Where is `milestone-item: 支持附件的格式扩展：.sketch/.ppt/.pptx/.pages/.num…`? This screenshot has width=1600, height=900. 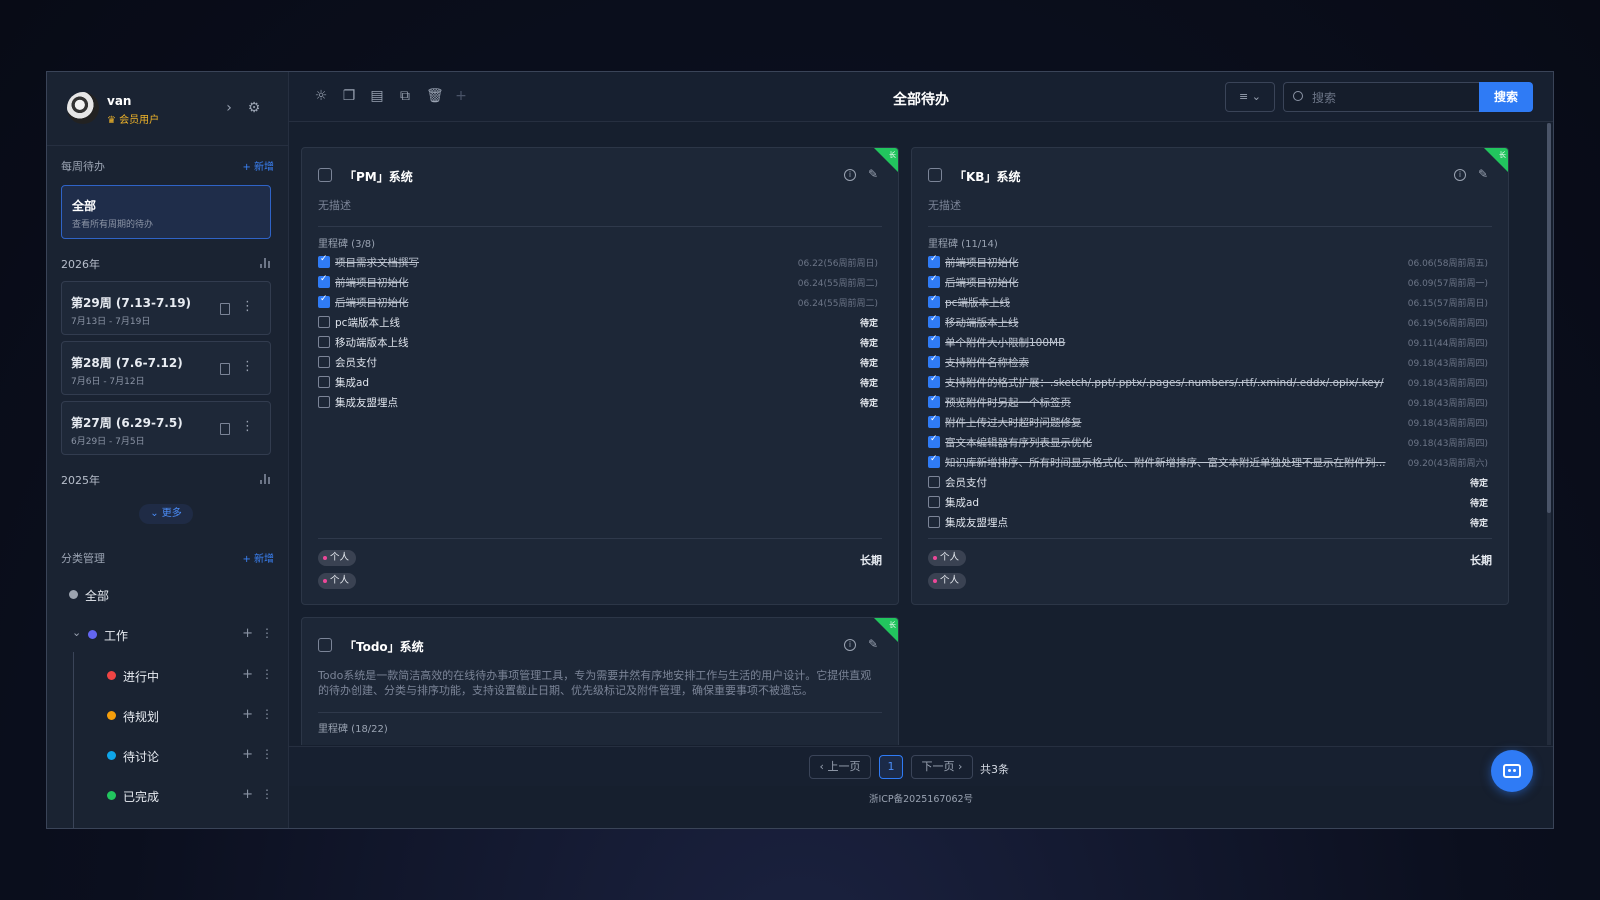 milestone-item: 支持附件的格式扩展：.sketch/.ppt/.pptx/.pages/.num… is located at coordinates (1210, 382).